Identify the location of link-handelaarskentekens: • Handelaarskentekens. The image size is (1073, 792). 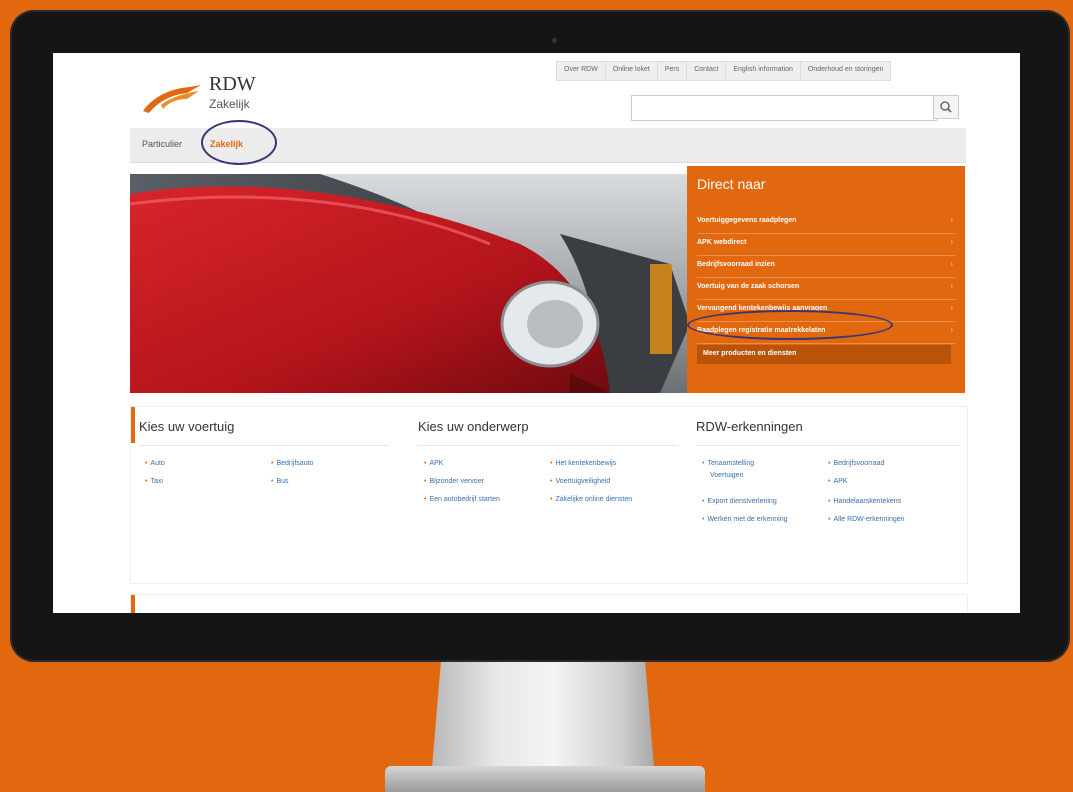
(864, 502).